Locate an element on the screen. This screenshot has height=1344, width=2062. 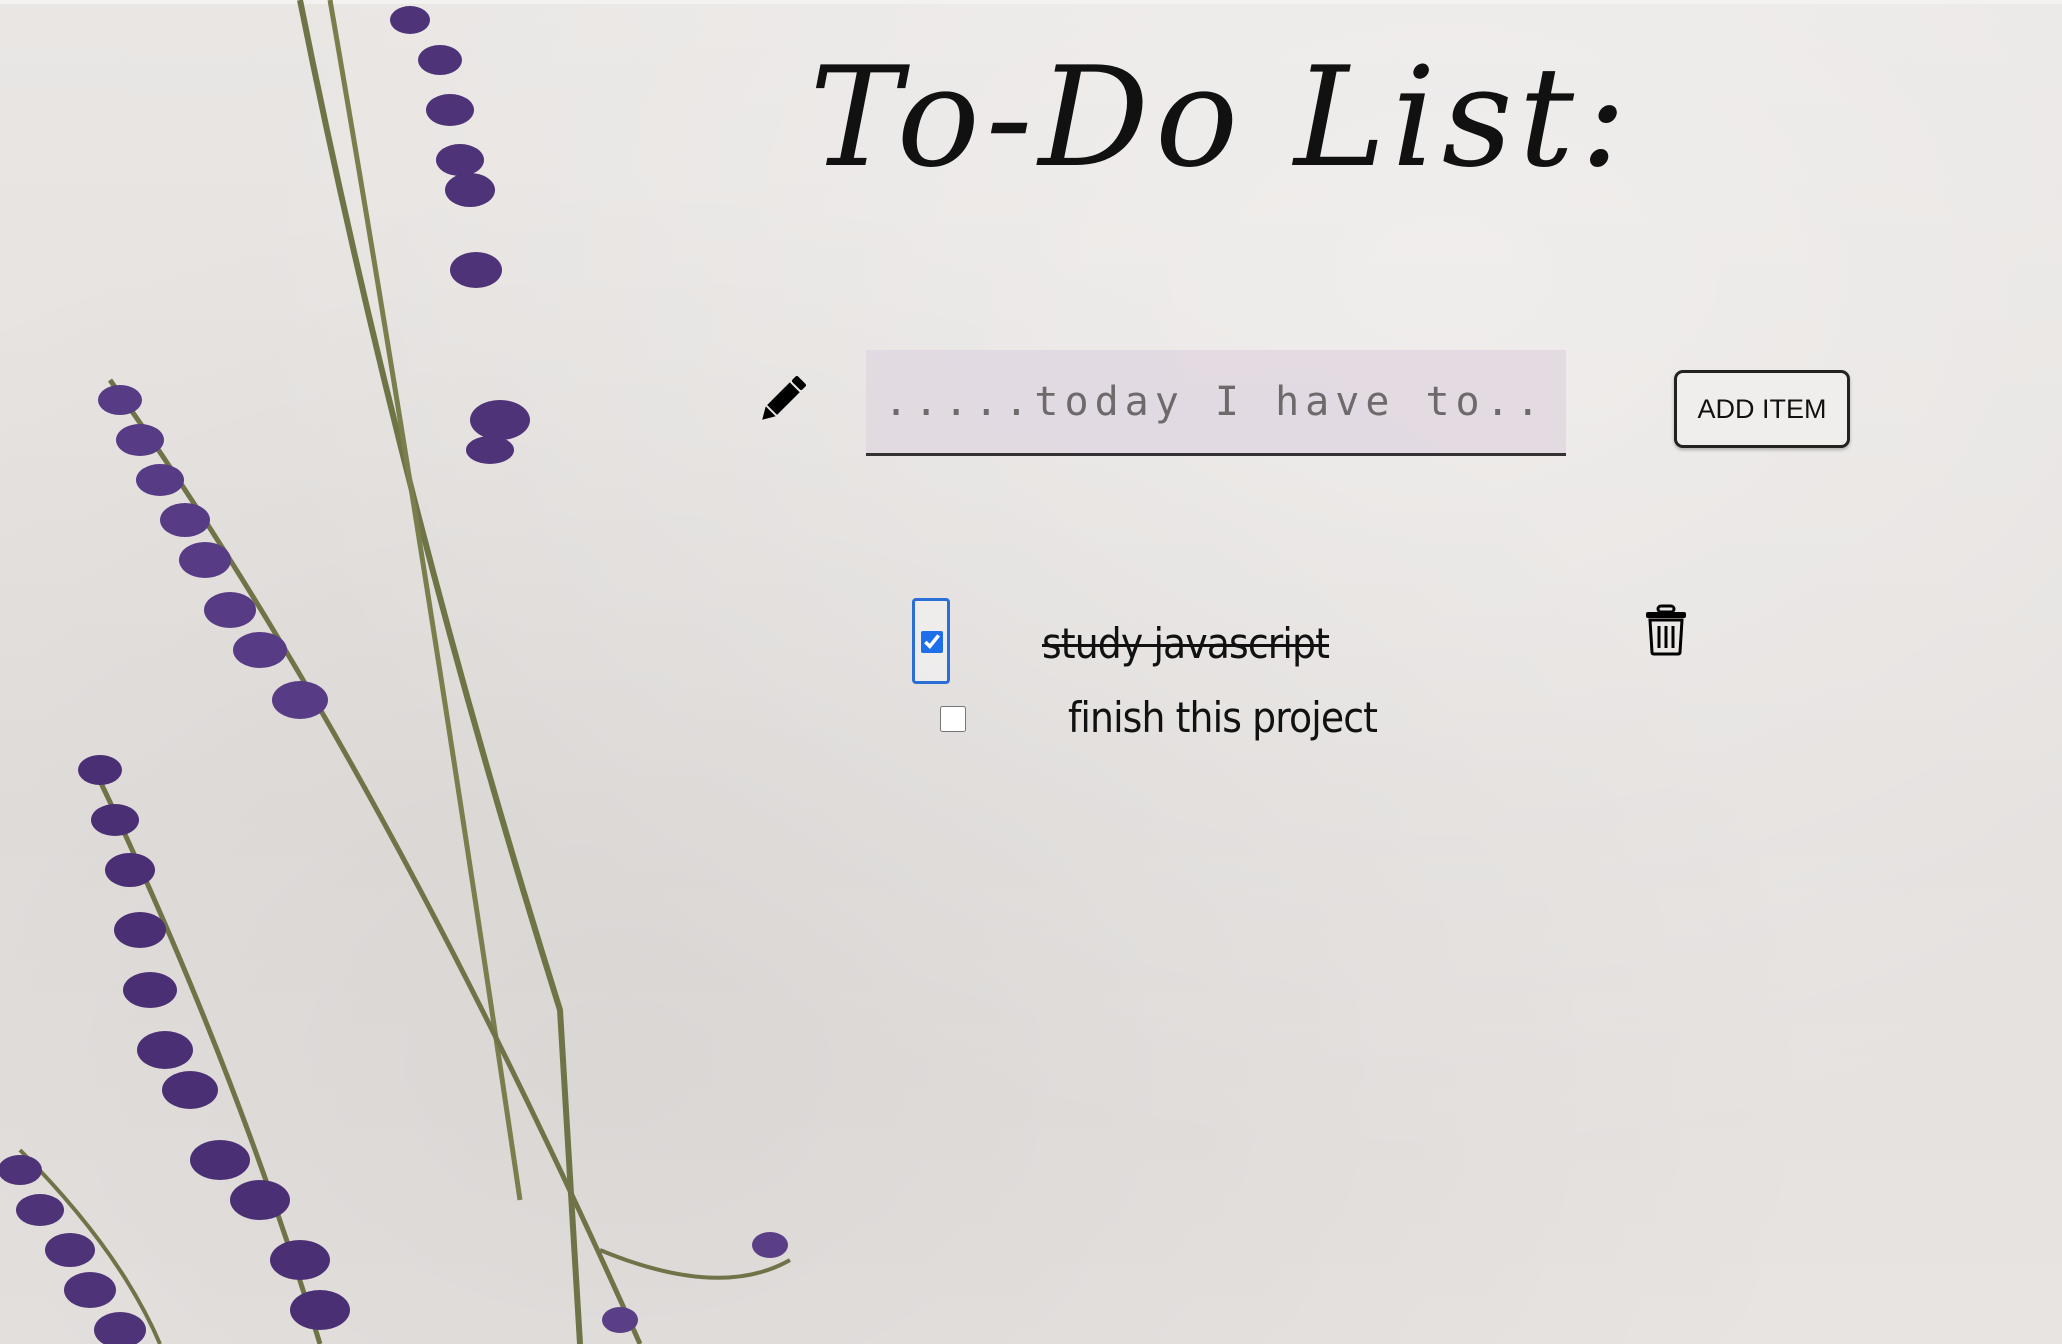
task-checkbox-study-javascript is located at coordinates (932, 642).